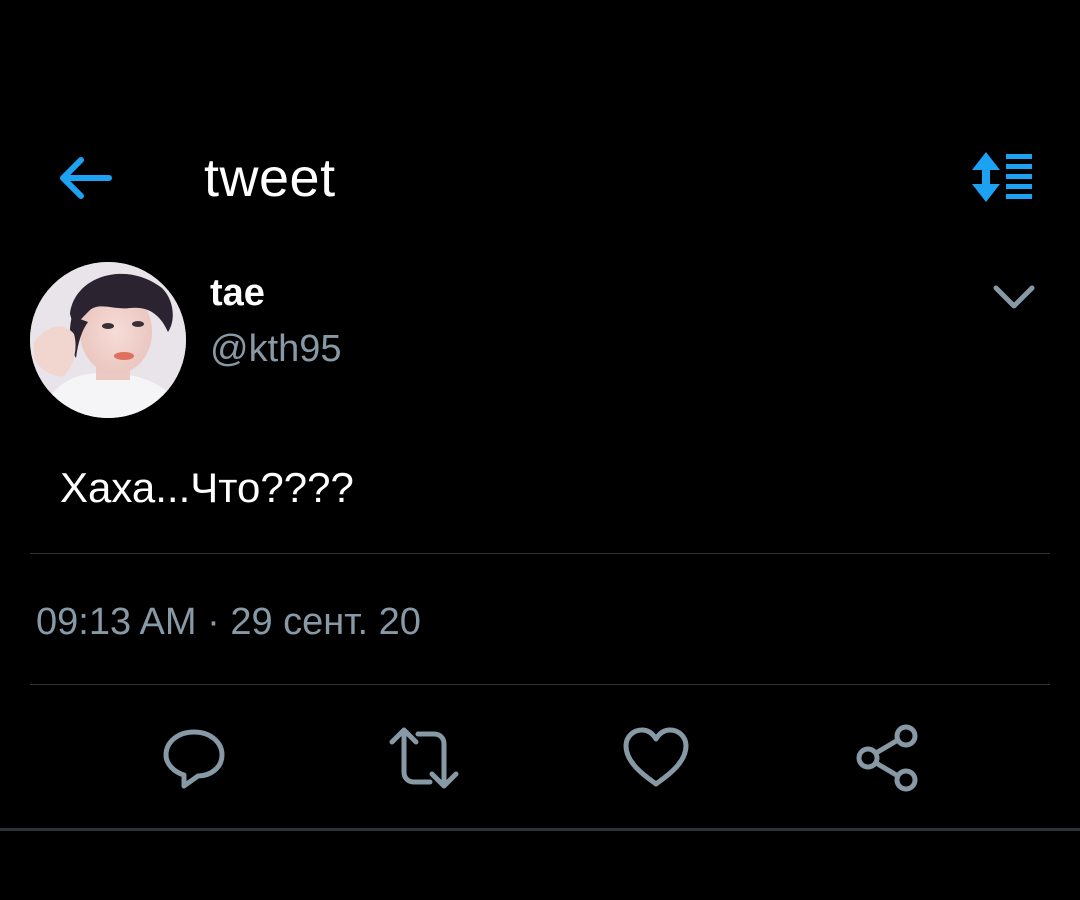 Image resolution: width=1080 pixels, height=900 pixels. I want to click on author-handle: @kth95, so click(276, 349).